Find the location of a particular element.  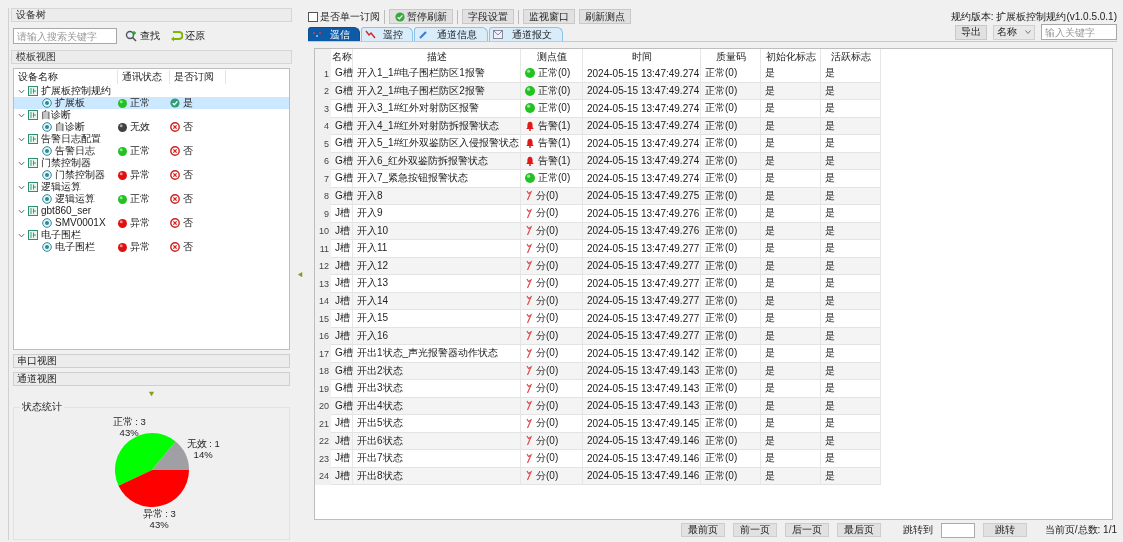

page-button: 最前页 is located at coordinates (702, 530).